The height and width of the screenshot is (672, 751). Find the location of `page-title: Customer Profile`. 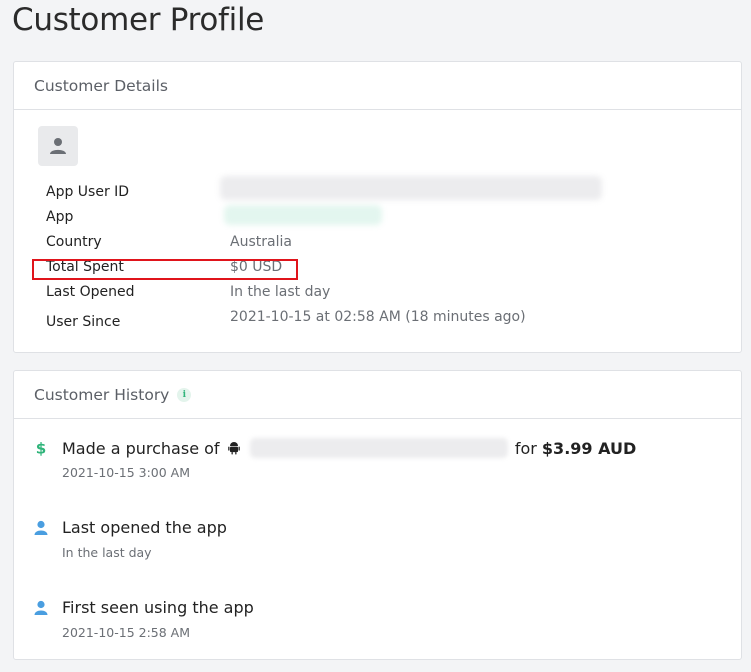

page-title: Customer Profile is located at coordinates (138, 20).